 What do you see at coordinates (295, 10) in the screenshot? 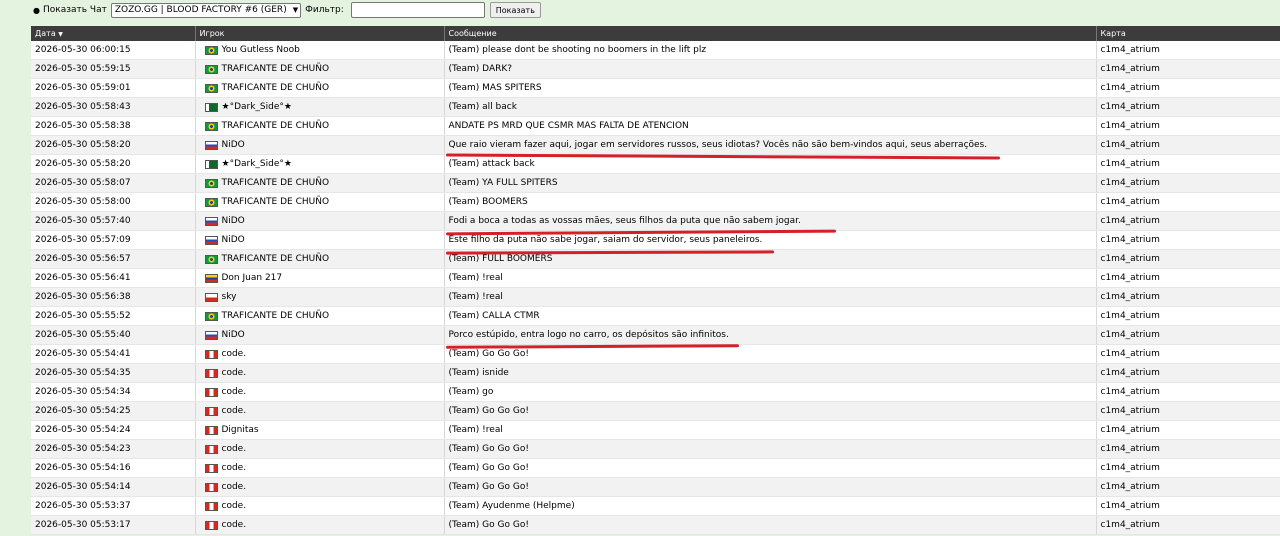
I see `chevron-down-icon: ▼` at bounding box center [295, 10].